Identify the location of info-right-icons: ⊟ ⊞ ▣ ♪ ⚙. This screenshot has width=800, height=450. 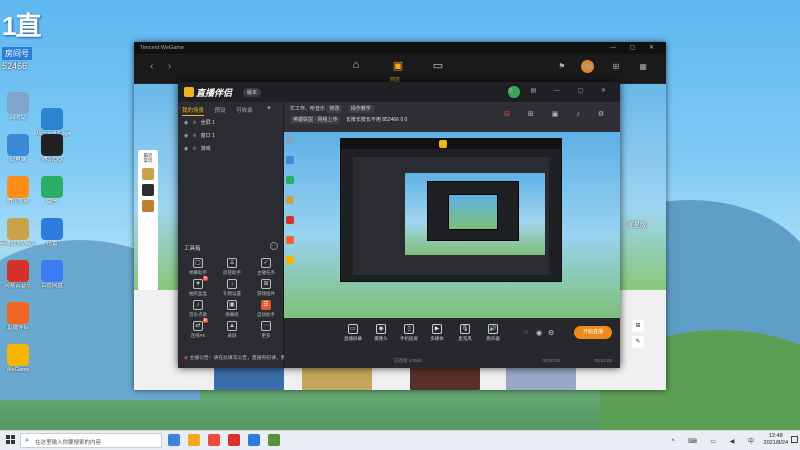
(558, 114).